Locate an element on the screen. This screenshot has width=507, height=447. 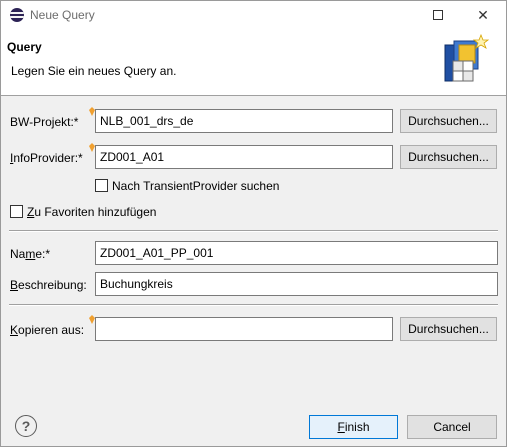
wizard-description: Legen Sie ein neues Query an. is located at coordinates (94, 71).